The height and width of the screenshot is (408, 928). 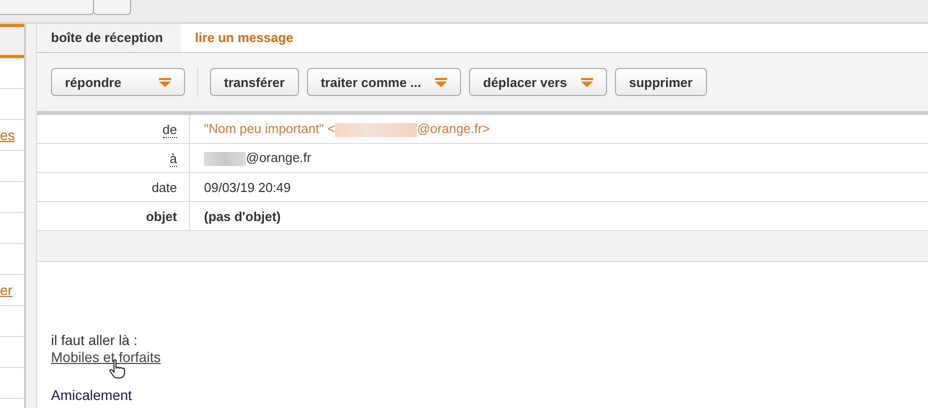 What do you see at coordinates (113, 187) in the screenshot?
I see `field-label: date` at bounding box center [113, 187].